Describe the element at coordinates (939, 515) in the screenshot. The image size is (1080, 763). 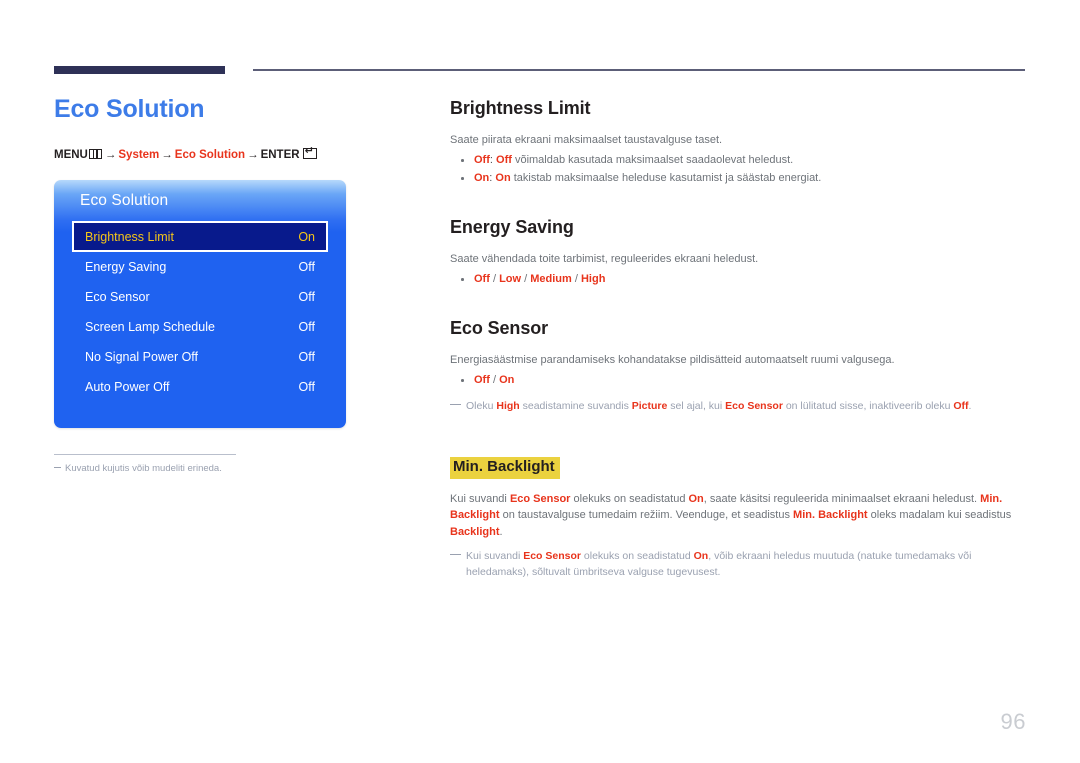
I see `paragraph-text: oleks madalam kui seadistus` at that location.